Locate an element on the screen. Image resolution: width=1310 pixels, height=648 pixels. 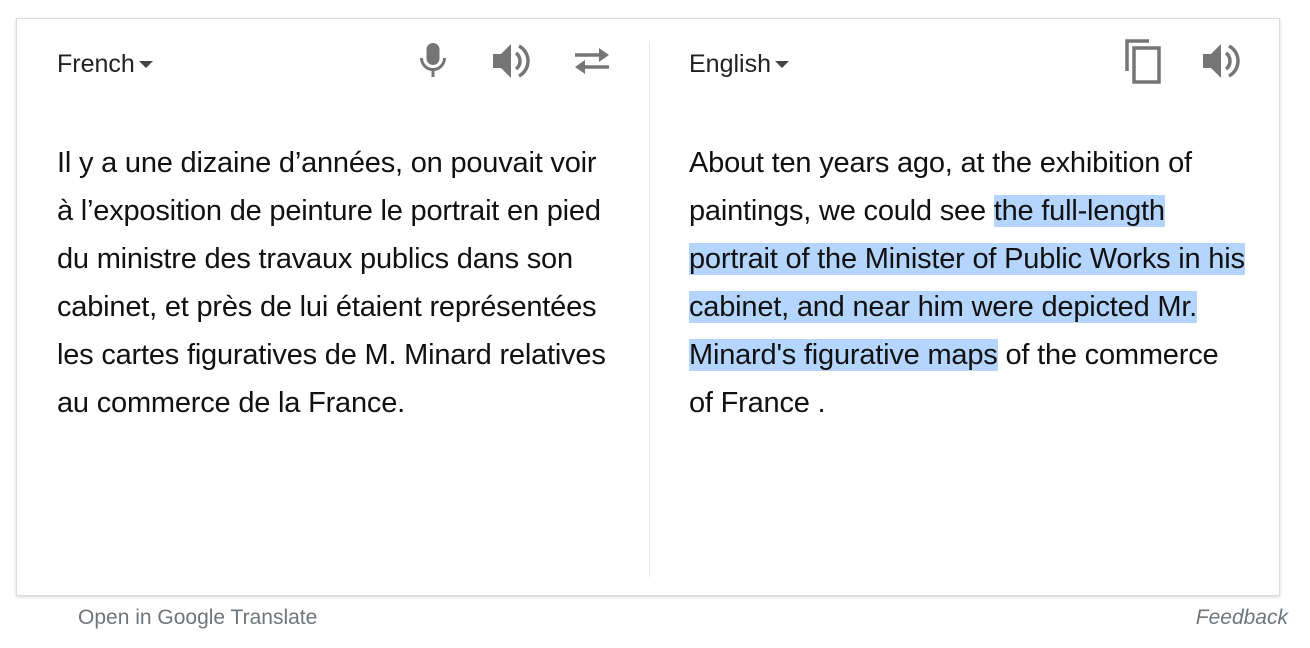
microphone-button is located at coordinates (433, 61).